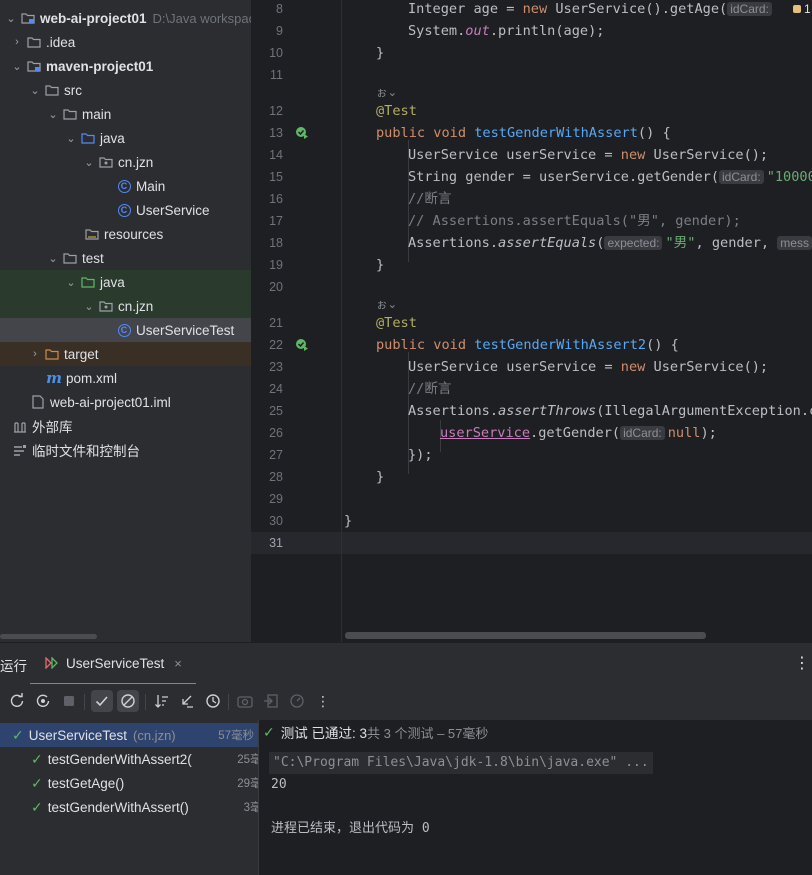 This screenshot has height=875, width=812. Describe the element at coordinates (20, 450) in the screenshot. I see `scratches-icon` at that location.